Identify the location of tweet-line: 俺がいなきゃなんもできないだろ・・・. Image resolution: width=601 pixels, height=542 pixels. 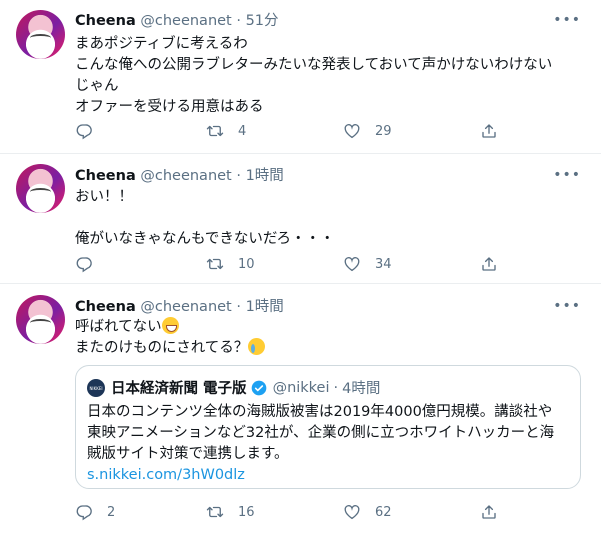
(205, 239).